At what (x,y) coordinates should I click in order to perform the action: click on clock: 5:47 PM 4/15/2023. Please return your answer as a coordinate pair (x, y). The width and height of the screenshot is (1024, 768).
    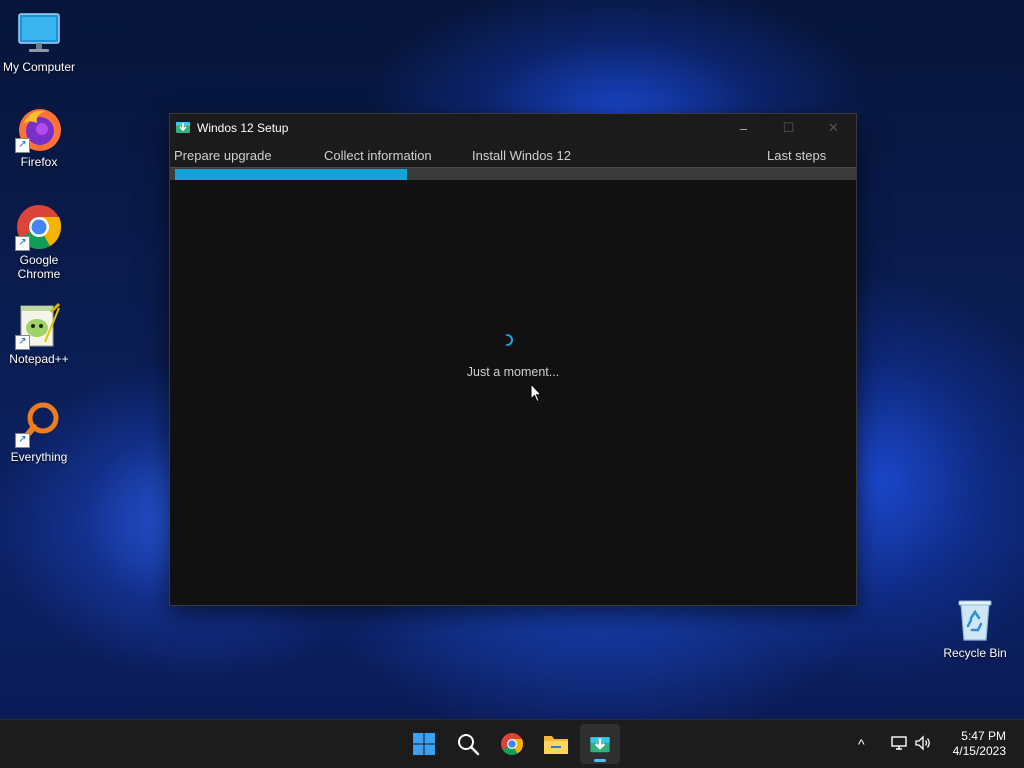
    Looking at the image, I should click on (979, 744).